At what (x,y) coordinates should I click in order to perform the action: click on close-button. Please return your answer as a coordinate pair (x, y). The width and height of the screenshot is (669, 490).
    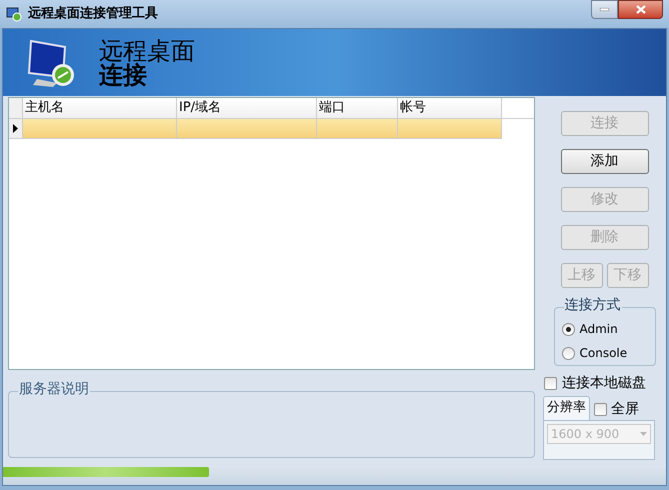
    Looking at the image, I should click on (640, 9).